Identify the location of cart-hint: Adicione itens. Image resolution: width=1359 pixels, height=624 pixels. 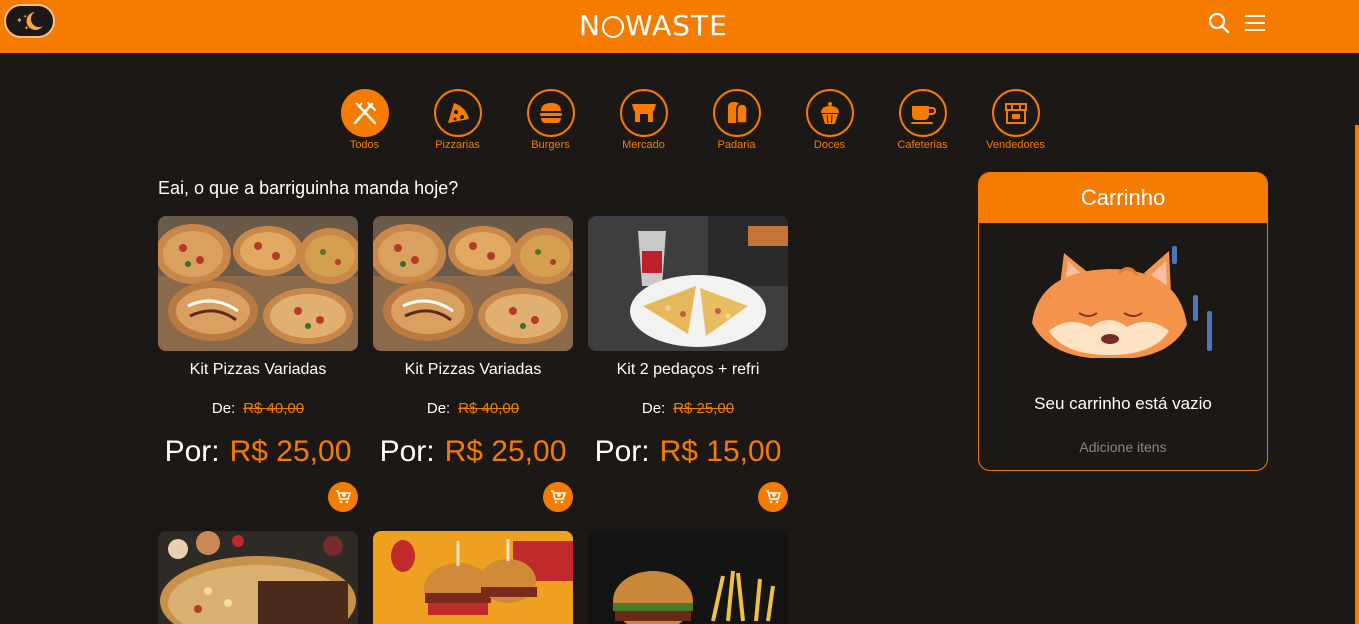
(1123, 447).